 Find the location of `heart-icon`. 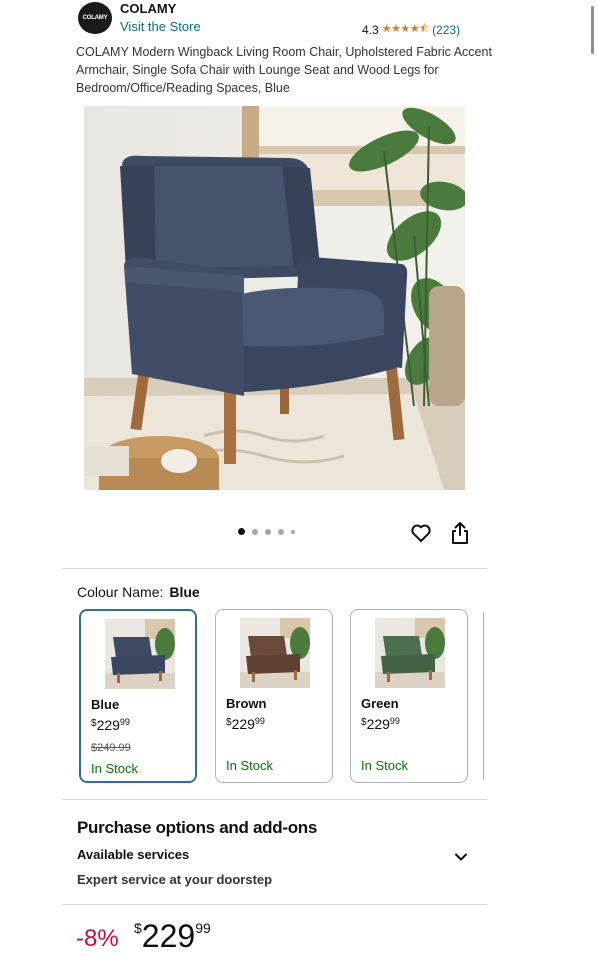

heart-icon is located at coordinates (421, 533).